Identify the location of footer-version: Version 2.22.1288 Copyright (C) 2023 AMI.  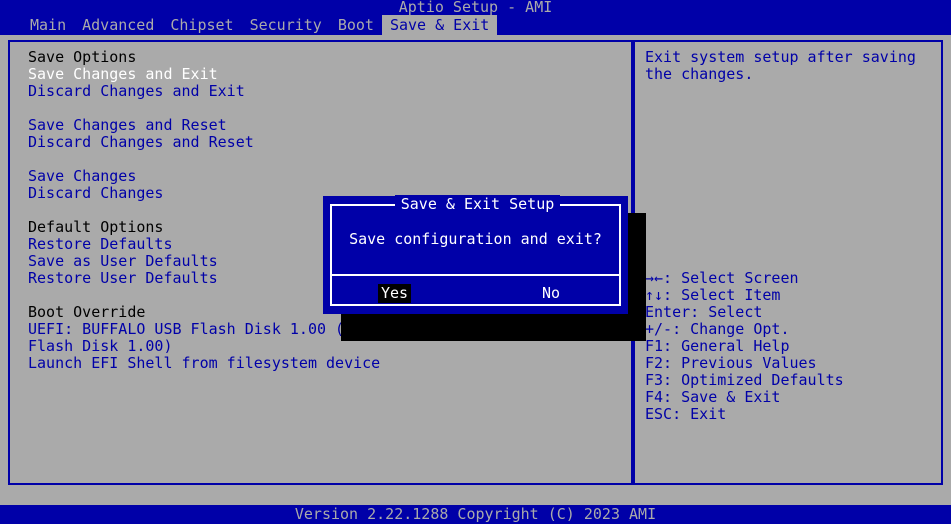
(475, 514).